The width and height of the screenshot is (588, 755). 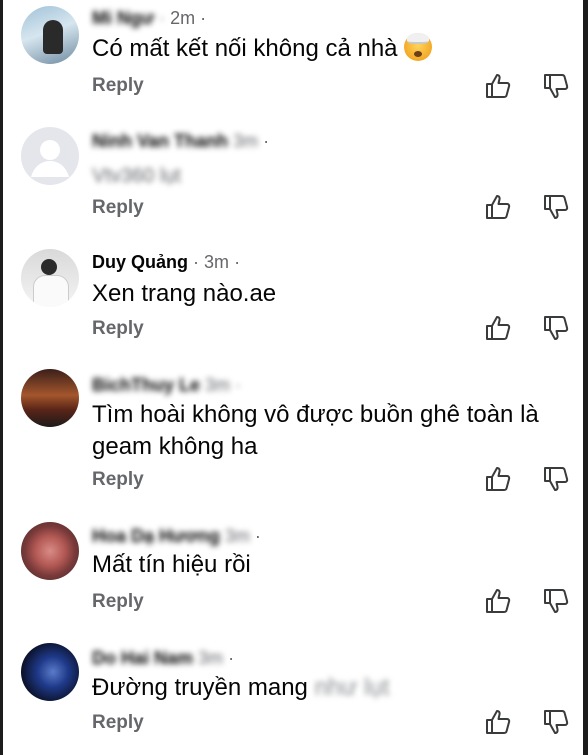 I want to click on comment-text: Có mất kết nối không cả nhà, so click(x=245, y=48).